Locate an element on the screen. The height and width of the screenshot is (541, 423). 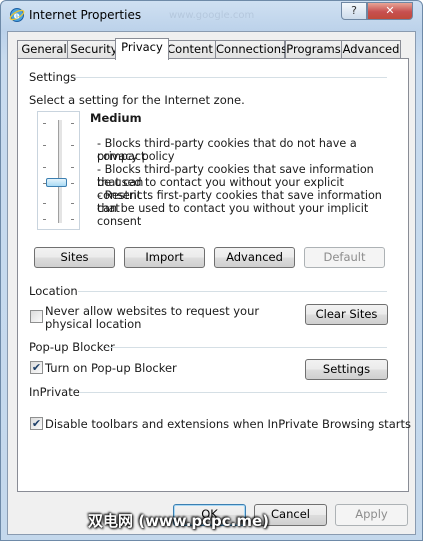
level-description-line: privacy policy is located at coordinates (136, 156).